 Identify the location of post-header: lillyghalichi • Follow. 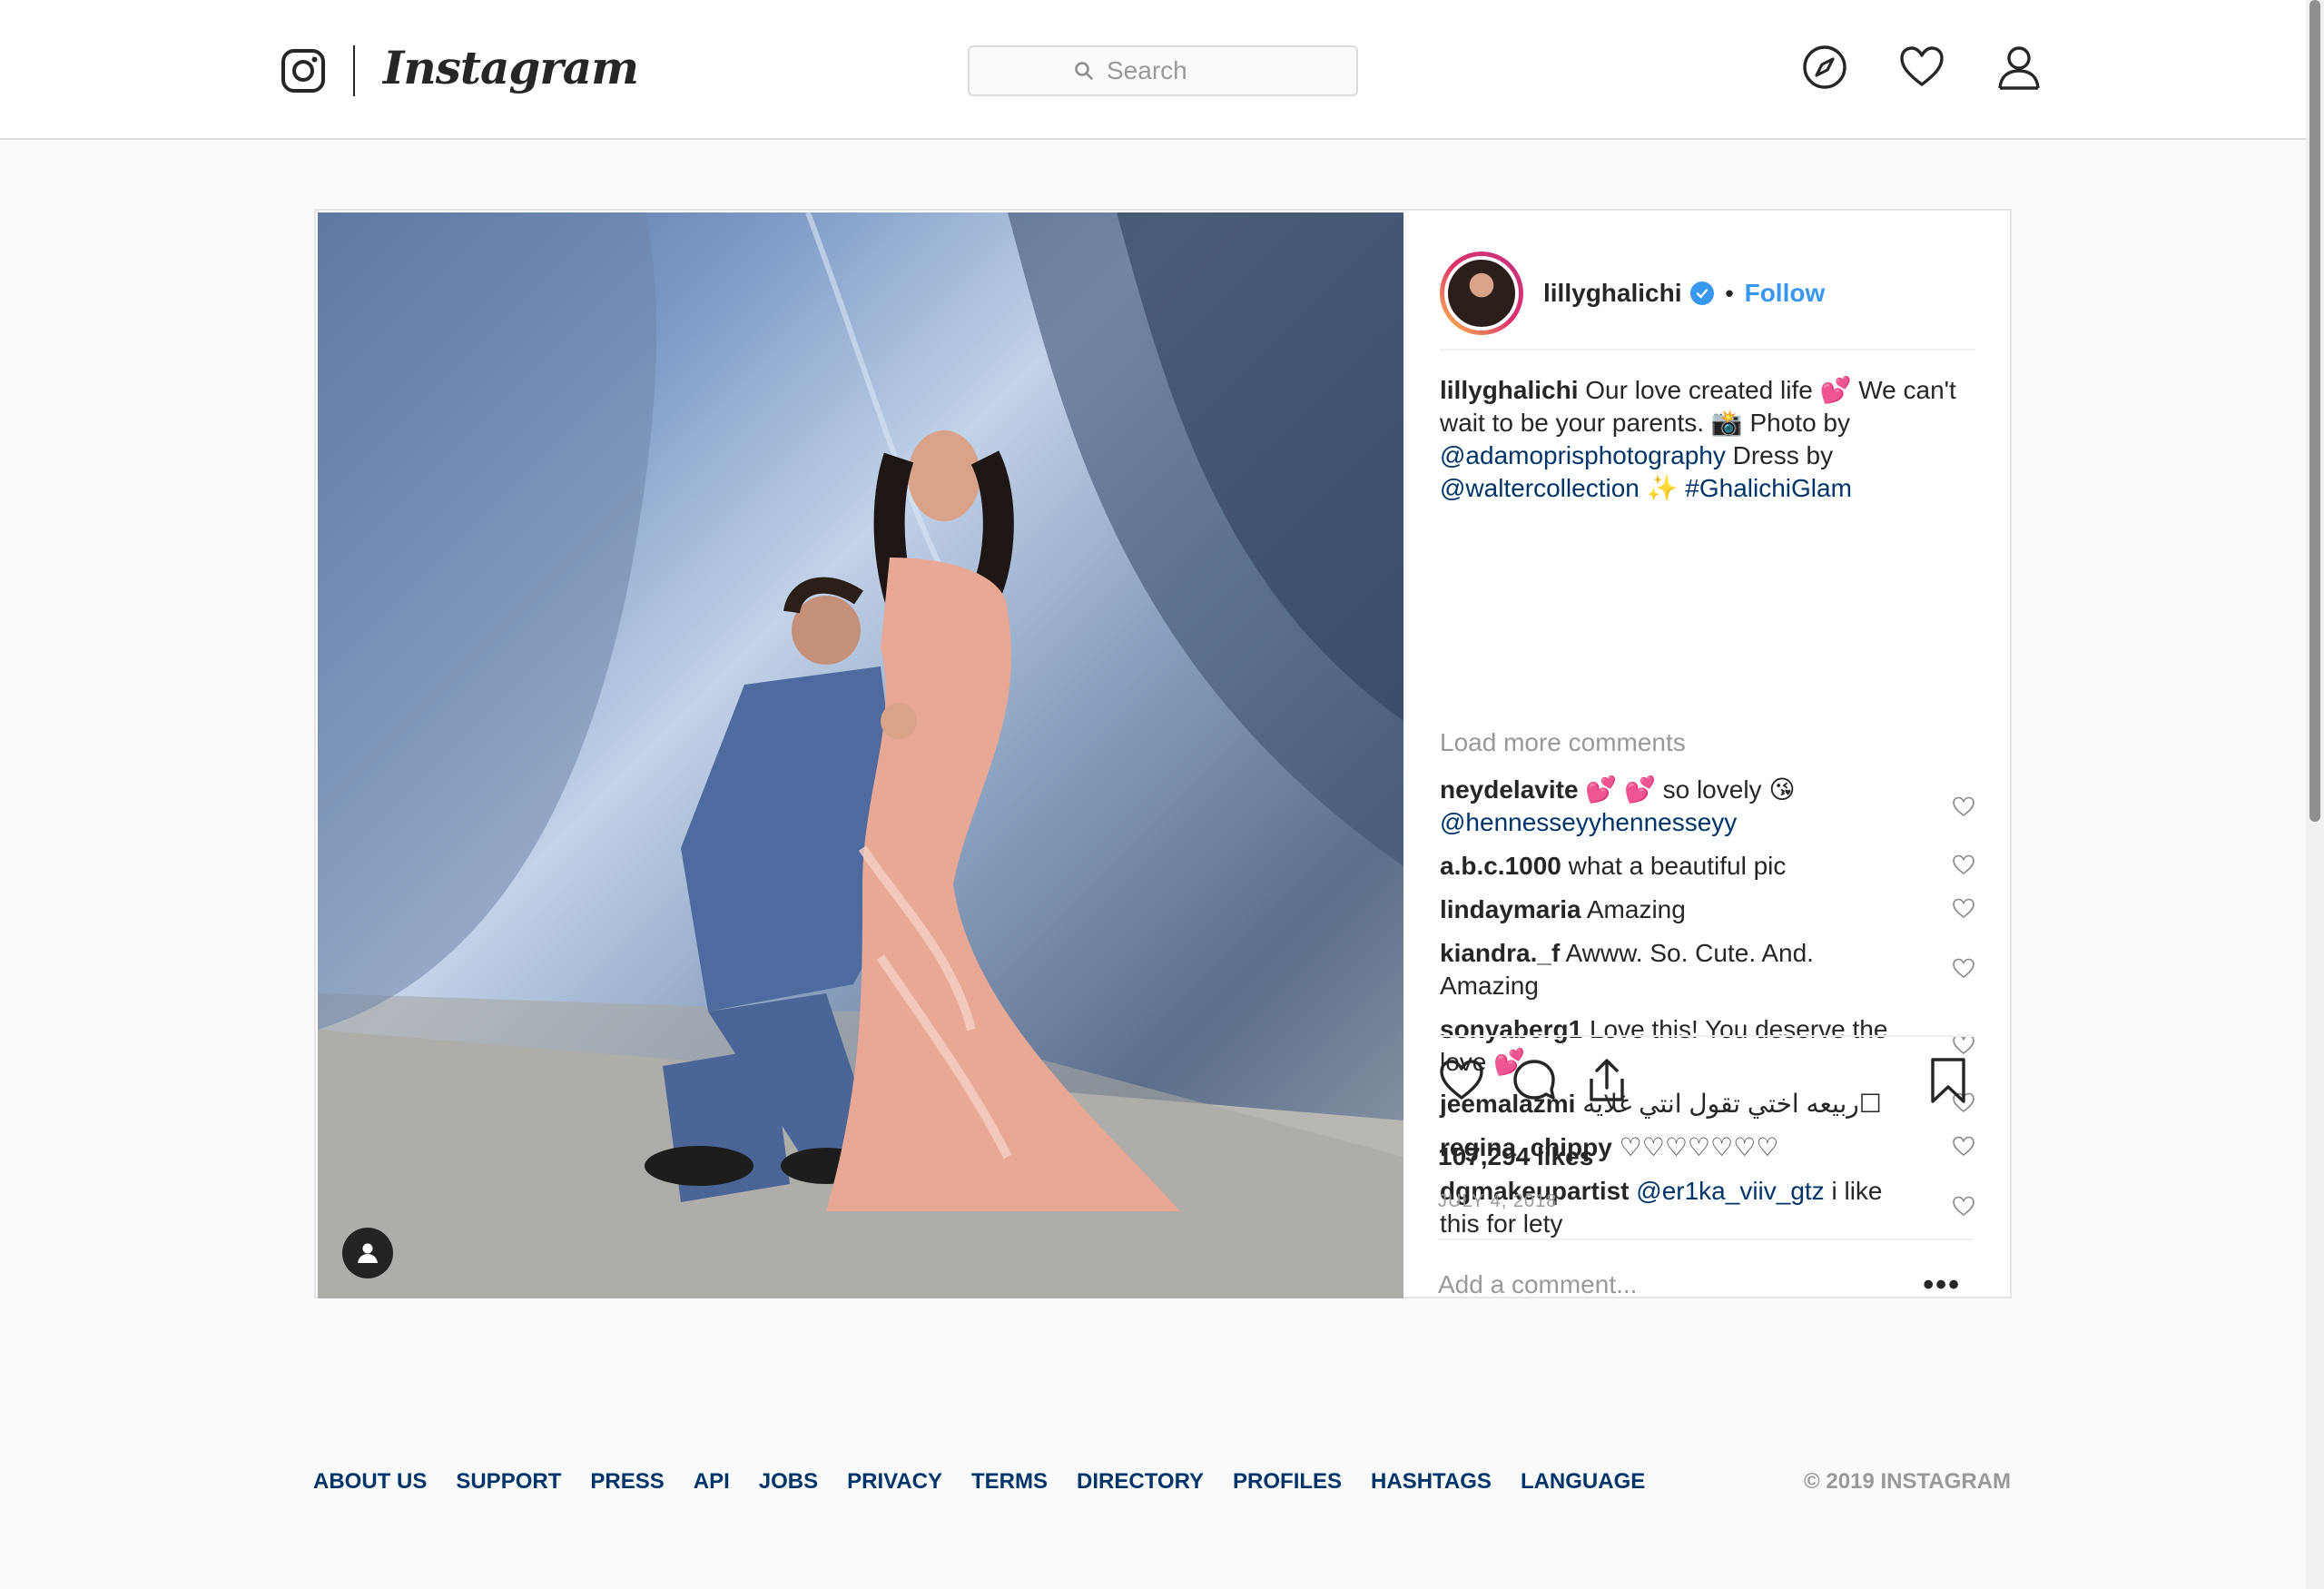
(1707, 294).